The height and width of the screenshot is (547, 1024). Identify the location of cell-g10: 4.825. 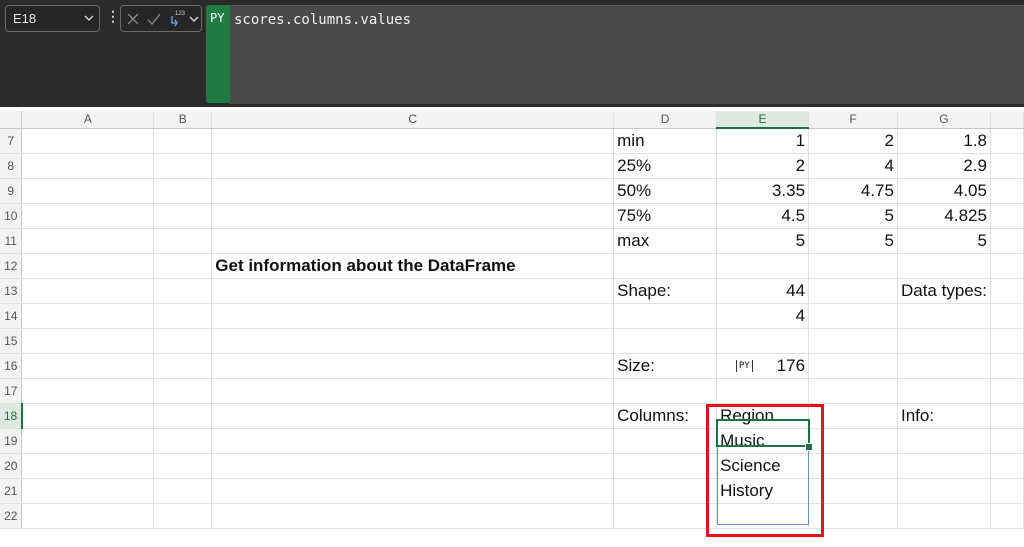
(944, 216).